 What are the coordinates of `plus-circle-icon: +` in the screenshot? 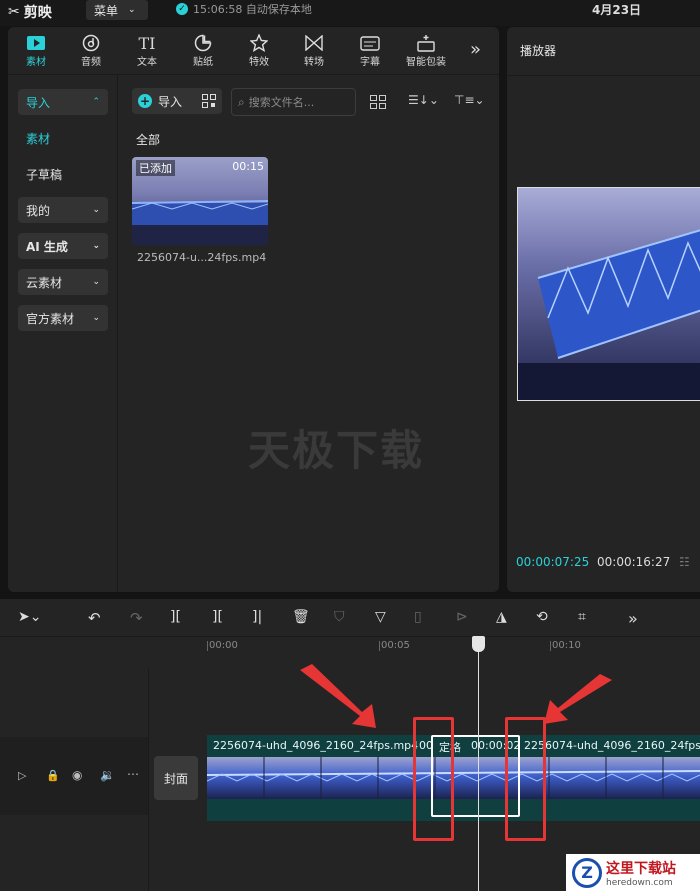 It's located at (145, 101).